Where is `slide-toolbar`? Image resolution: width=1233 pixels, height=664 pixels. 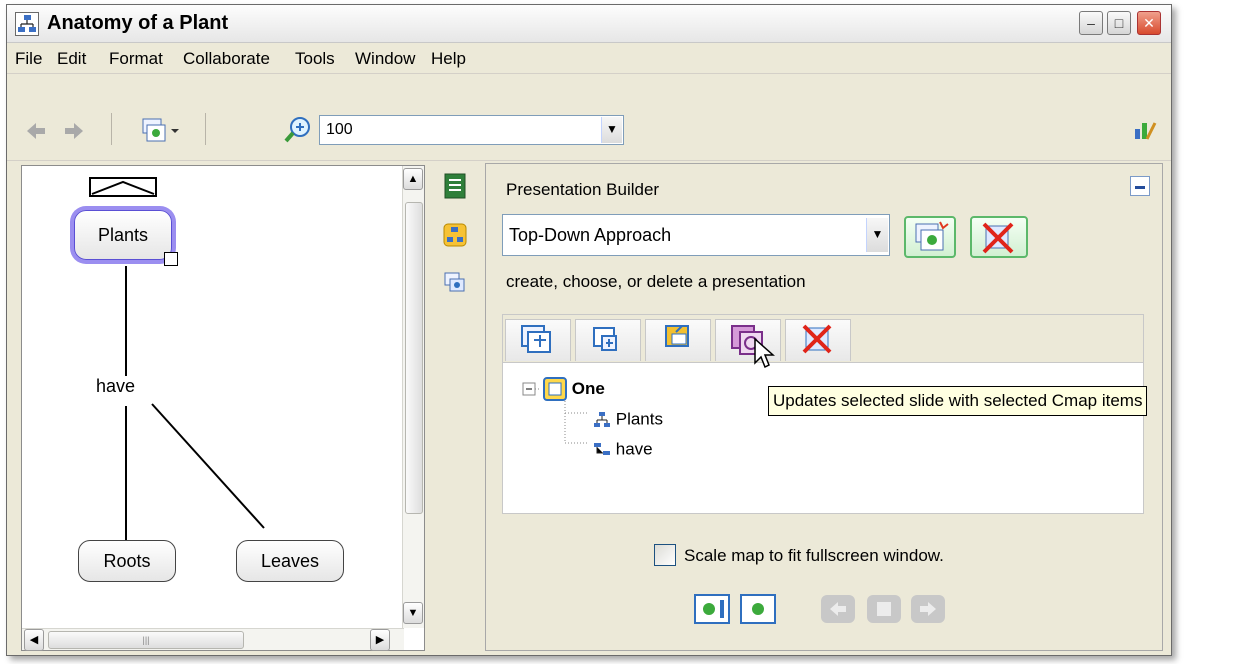
slide-toolbar is located at coordinates (823, 342).